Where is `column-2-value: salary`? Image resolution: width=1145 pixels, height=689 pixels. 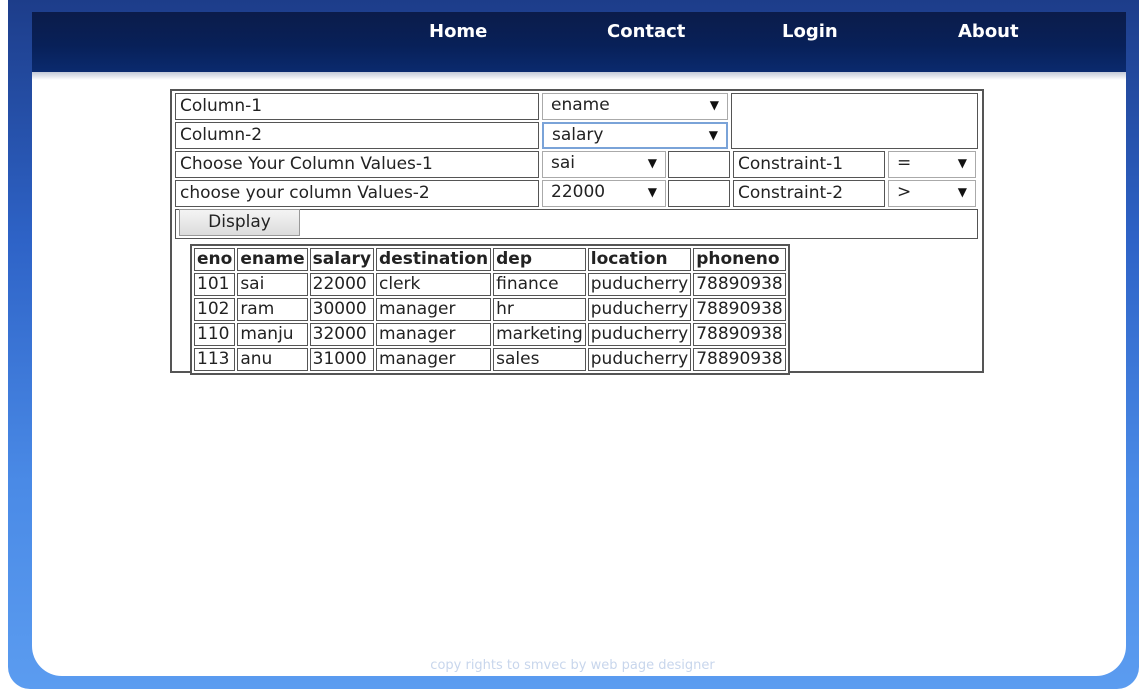
column-2-value: salary is located at coordinates (578, 135).